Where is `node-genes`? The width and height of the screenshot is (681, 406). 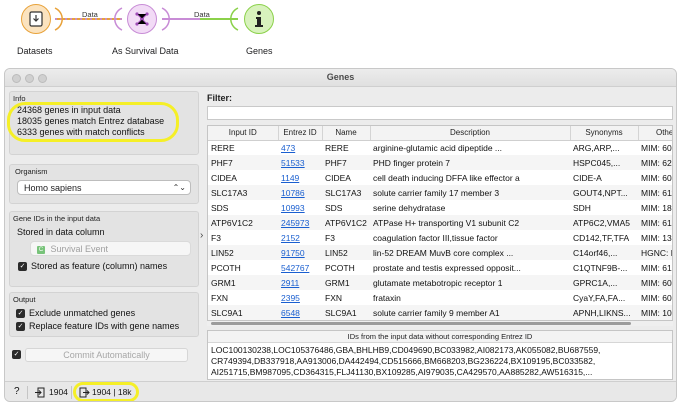 node-genes is located at coordinates (259, 19).